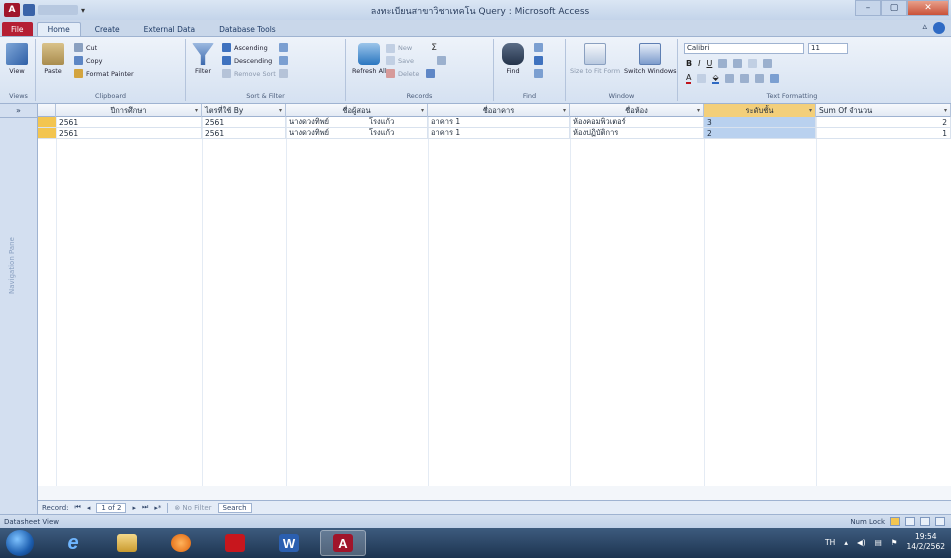 This screenshot has width=951, height=558. Describe the element at coordinates (689, 78) in the screenshot. I see `font-color-icon: A` at that location.